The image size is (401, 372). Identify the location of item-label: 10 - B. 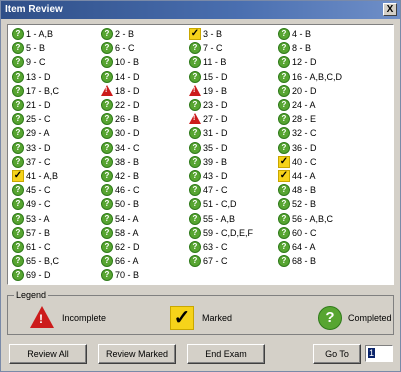
(127, 62).